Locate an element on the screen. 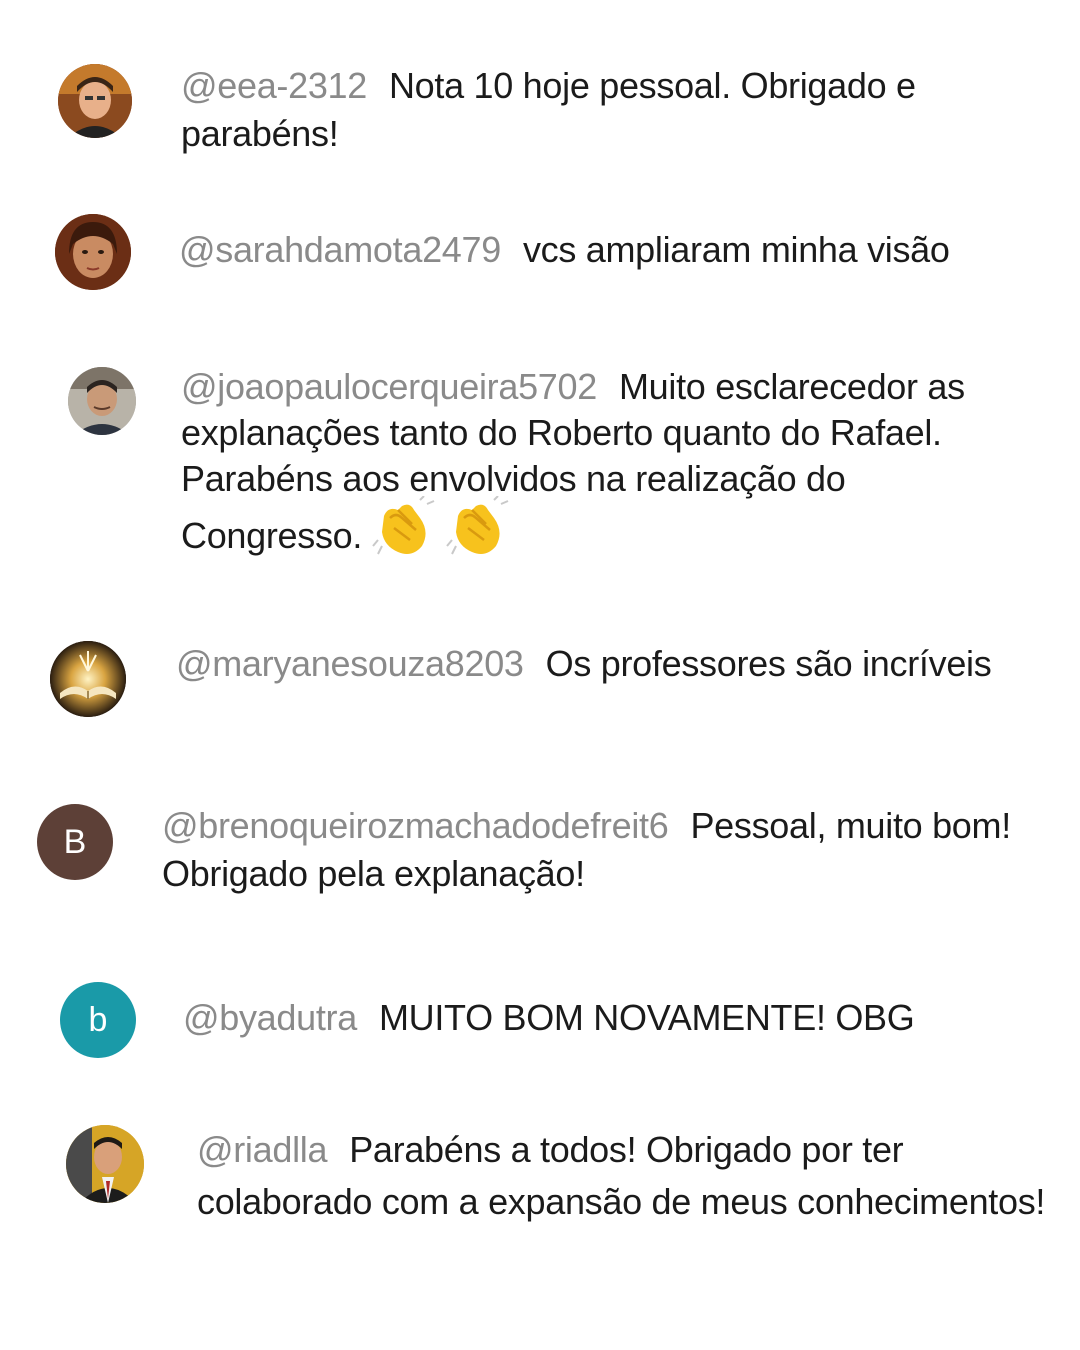 This screenshot has height=1350, width=1080. user-avatar: B is located at coordinates (75, 842).